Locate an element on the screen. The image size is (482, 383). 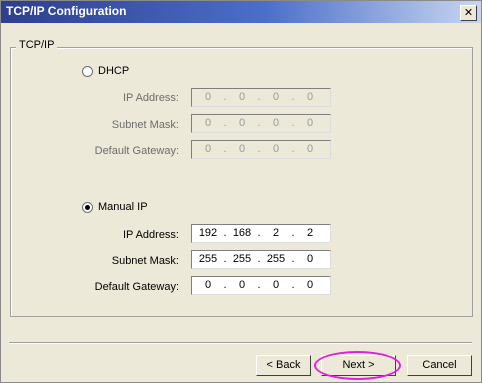
dhcp-ip-address-field: 0 . 0 . 0 . 0 is located at coordinates (261, 97).